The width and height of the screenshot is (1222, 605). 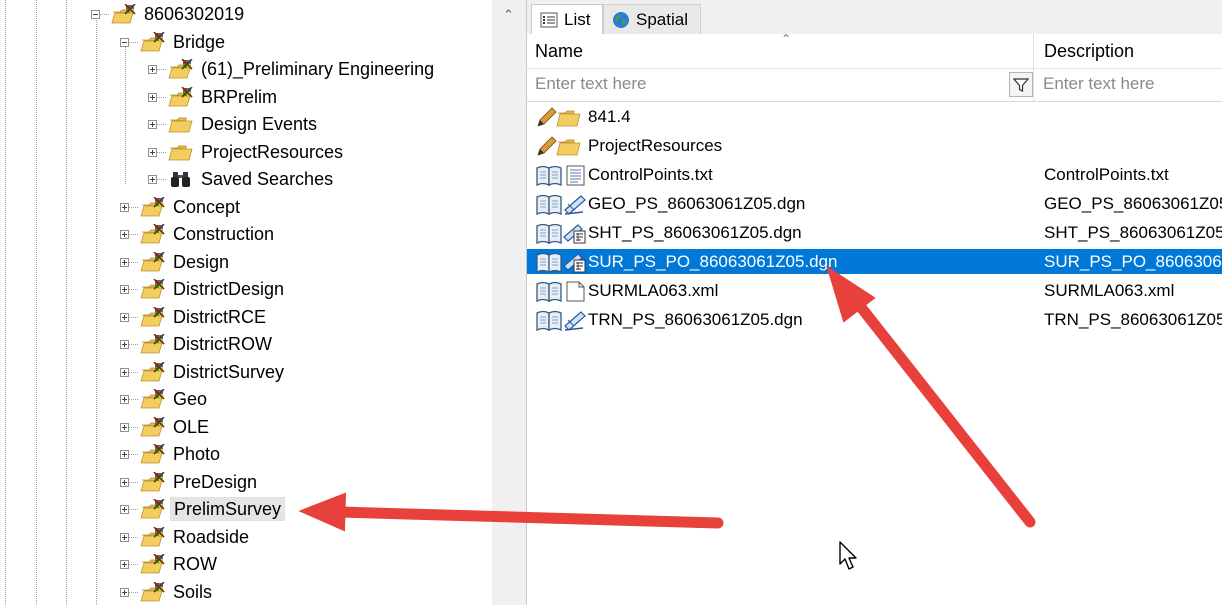 I want to click on list-item: SHT_PS_86063061Z05.dgn SHT_PS_86063061Z05, so click(x=874, y=232).